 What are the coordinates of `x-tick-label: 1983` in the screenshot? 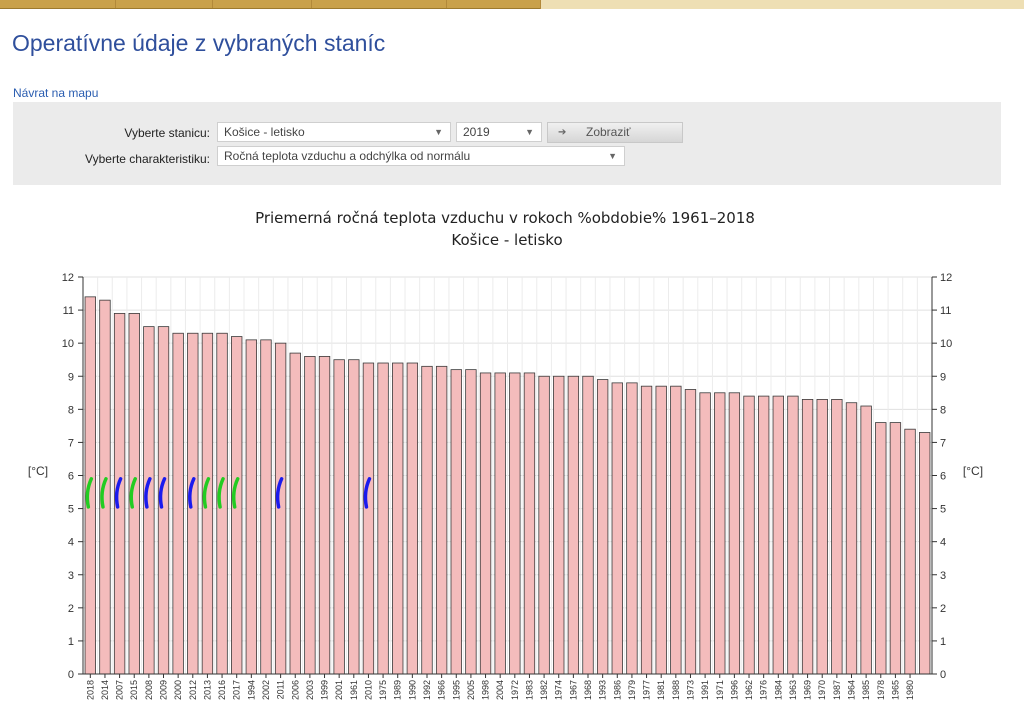 It's located at (529, 690).